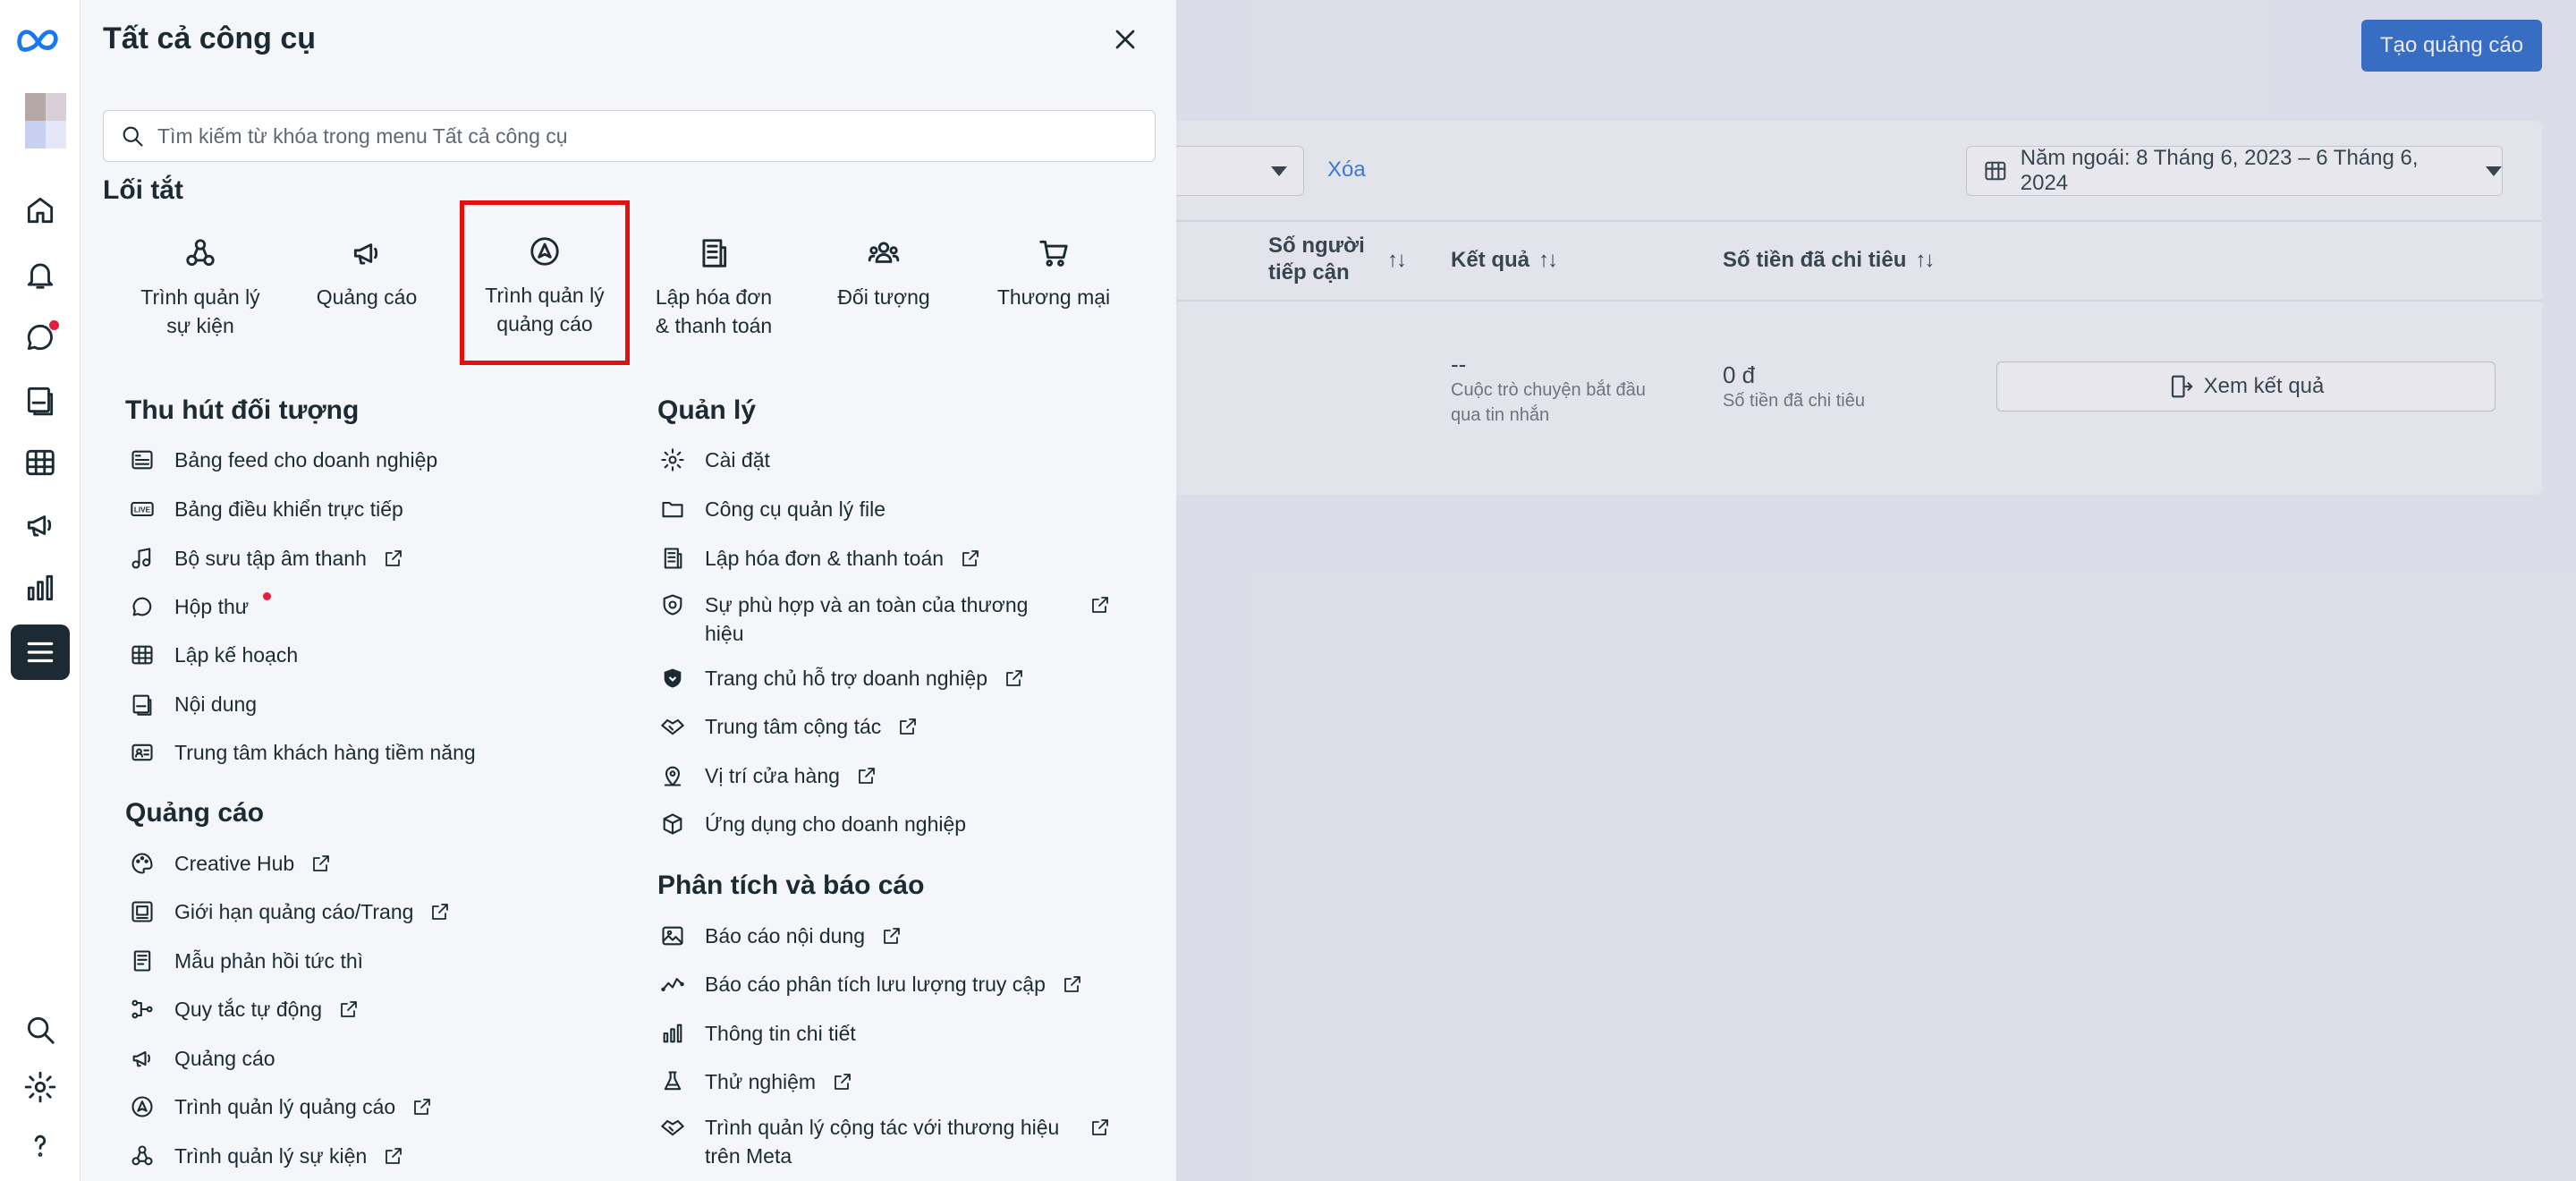 The width and height of the screenshot is (2576, 1181). What do you see at coordinates (40, 1087) in the screenshot?
I see `settings-icon` at bounding box center [40, 1087].